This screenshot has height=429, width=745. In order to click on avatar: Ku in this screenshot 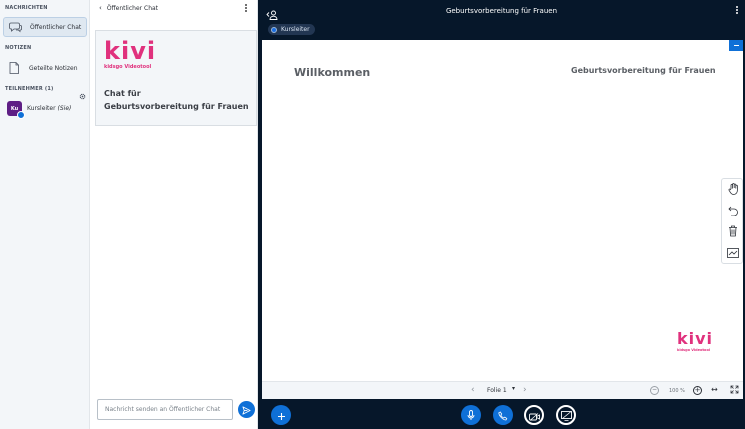, I will do `click(16, 110)`.